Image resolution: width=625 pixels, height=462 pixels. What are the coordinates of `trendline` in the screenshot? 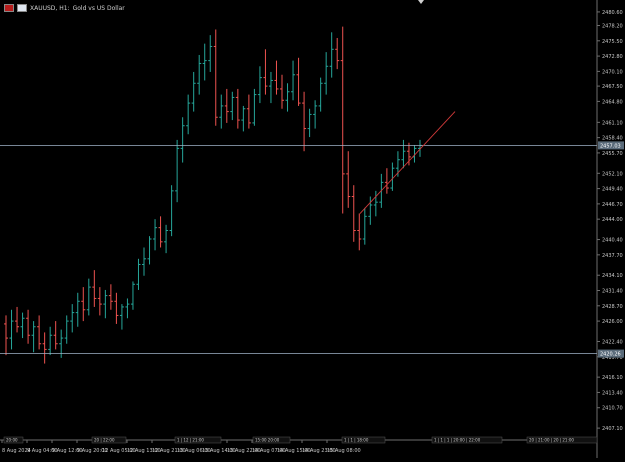 It's located at (407, 162).